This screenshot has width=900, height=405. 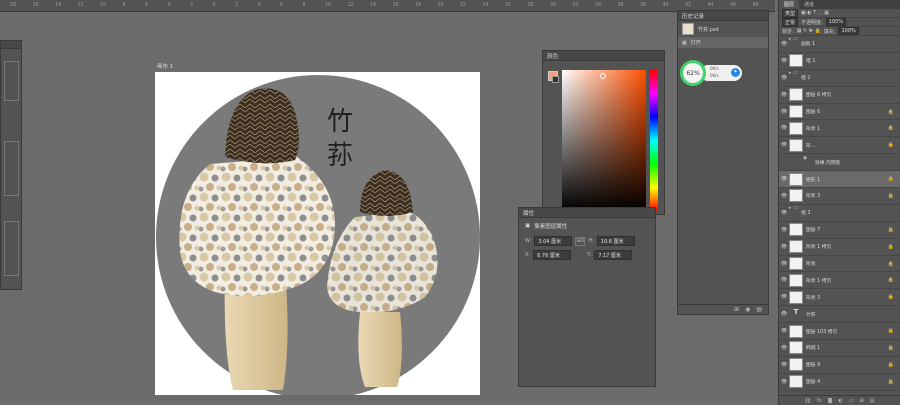 What do you see at coordinates (839, 315) in the screenshot?
I see `layer-row: 👁 T 竹荪` at bounding box center [839, 315].